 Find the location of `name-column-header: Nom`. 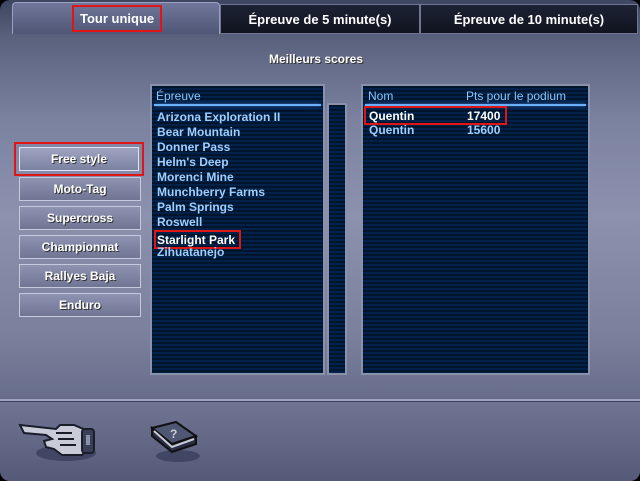

name-column-header: Nom is located at coordinates (381, 96).